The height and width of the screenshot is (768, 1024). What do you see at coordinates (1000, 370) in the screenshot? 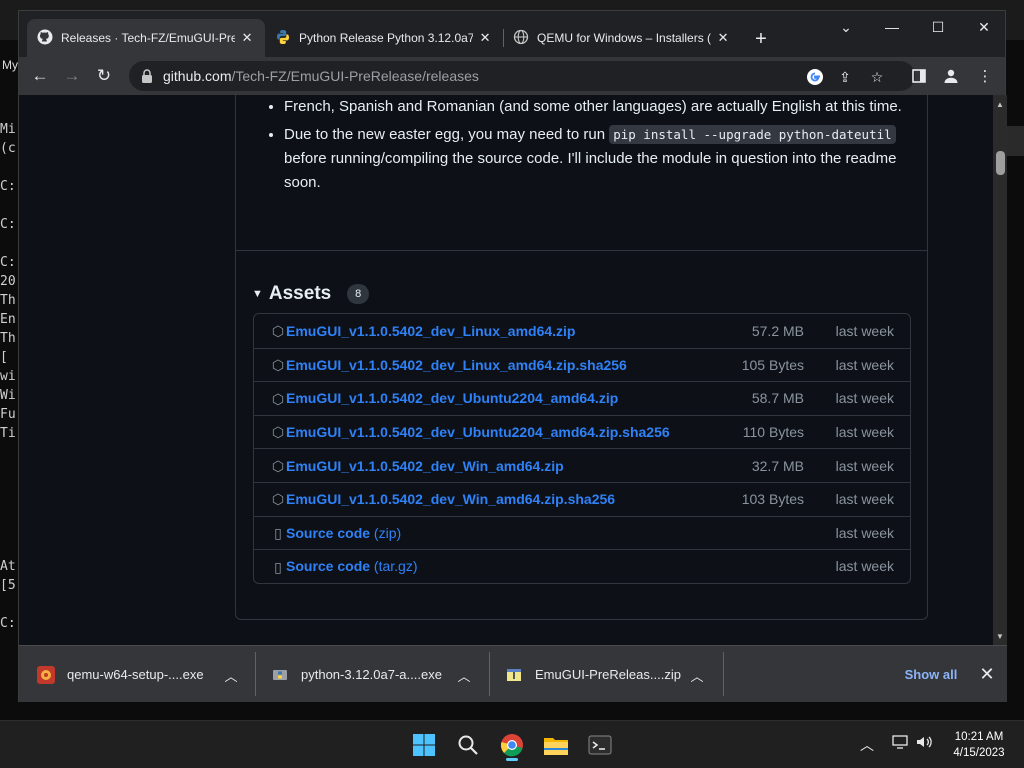
I see `page-scrollbar: ▲ ▼` at bounding box center [1000, 370].